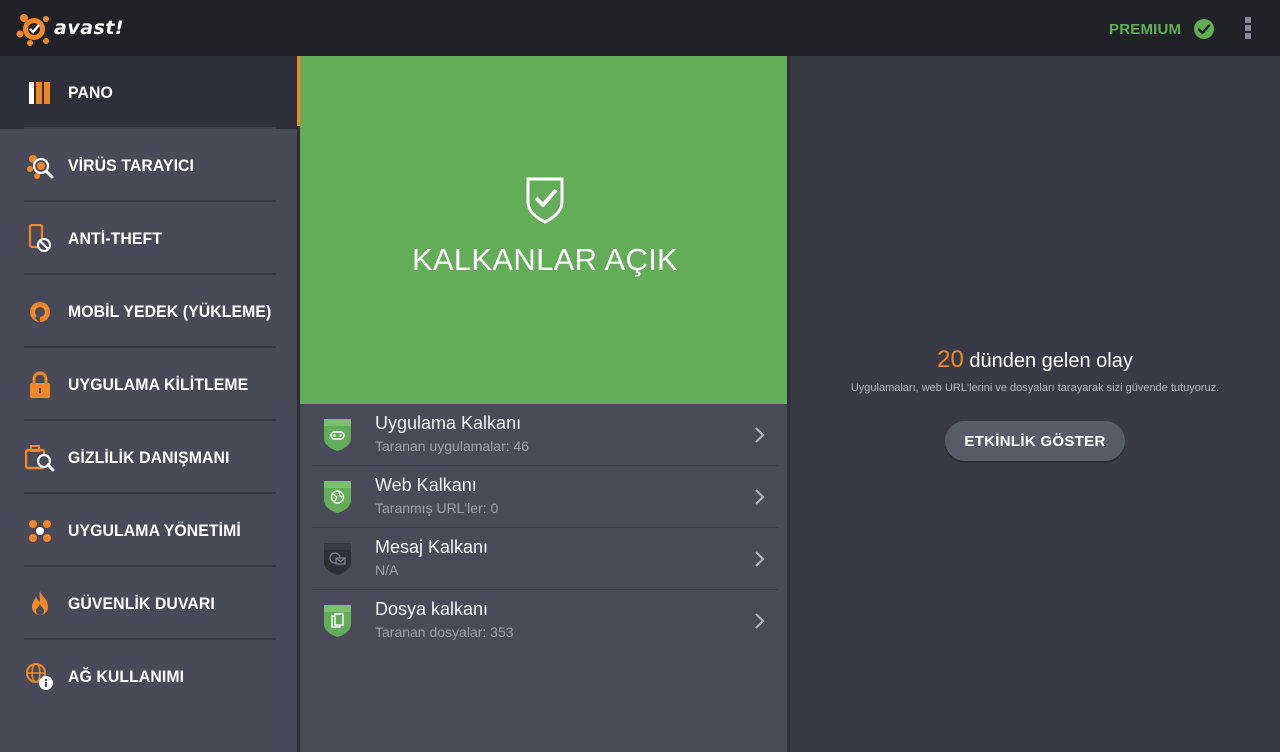 The image size is (1280, 752). What do you see at coordinates (32, 30) in the screenshot?
I see `avast-logo-icon` at bounding box center [32, 30].